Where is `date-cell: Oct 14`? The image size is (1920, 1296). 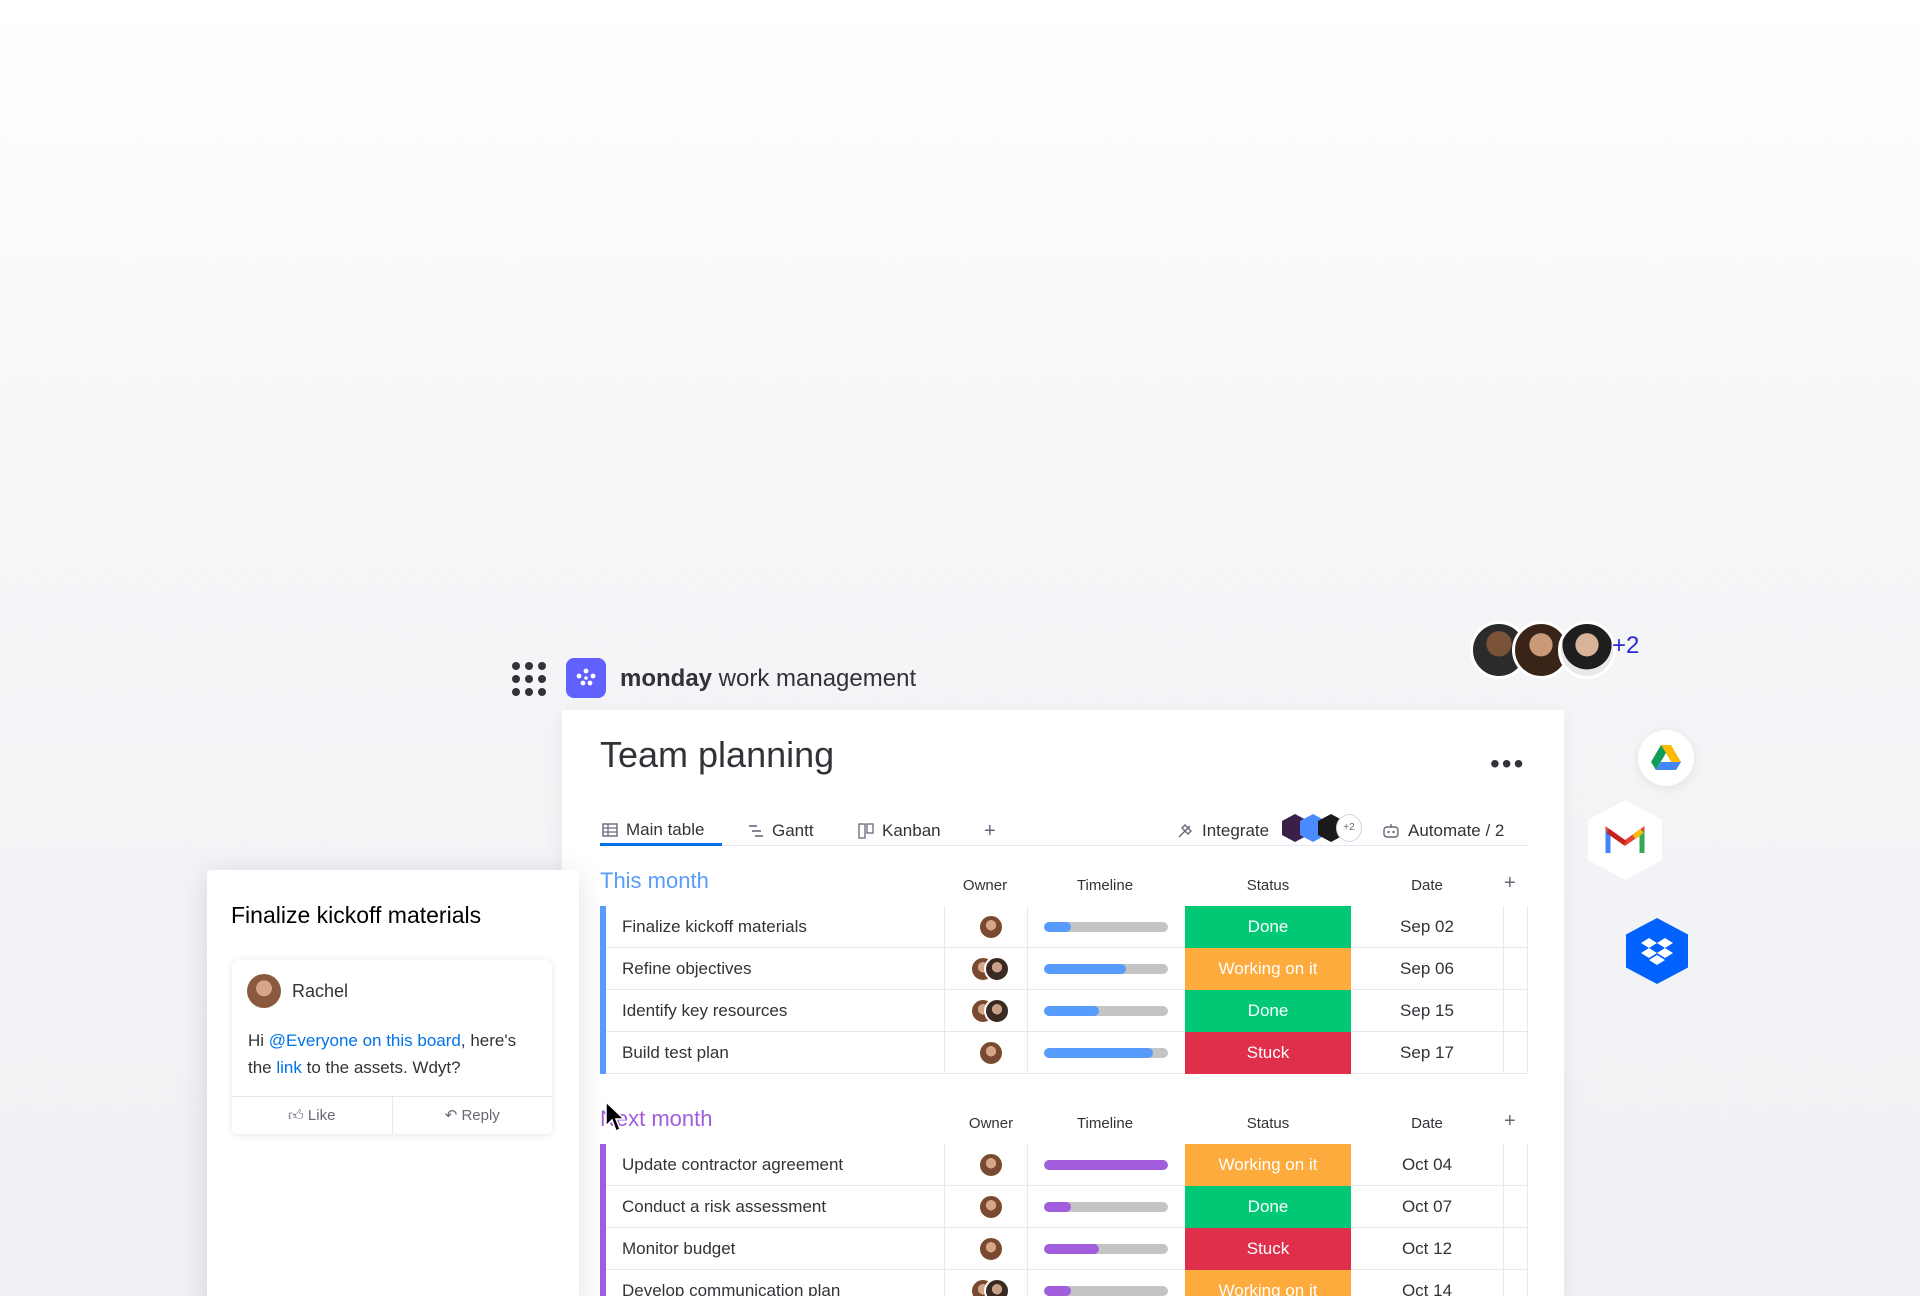
date-cell: Oct 14 is located at coordinates (1427, 1288).